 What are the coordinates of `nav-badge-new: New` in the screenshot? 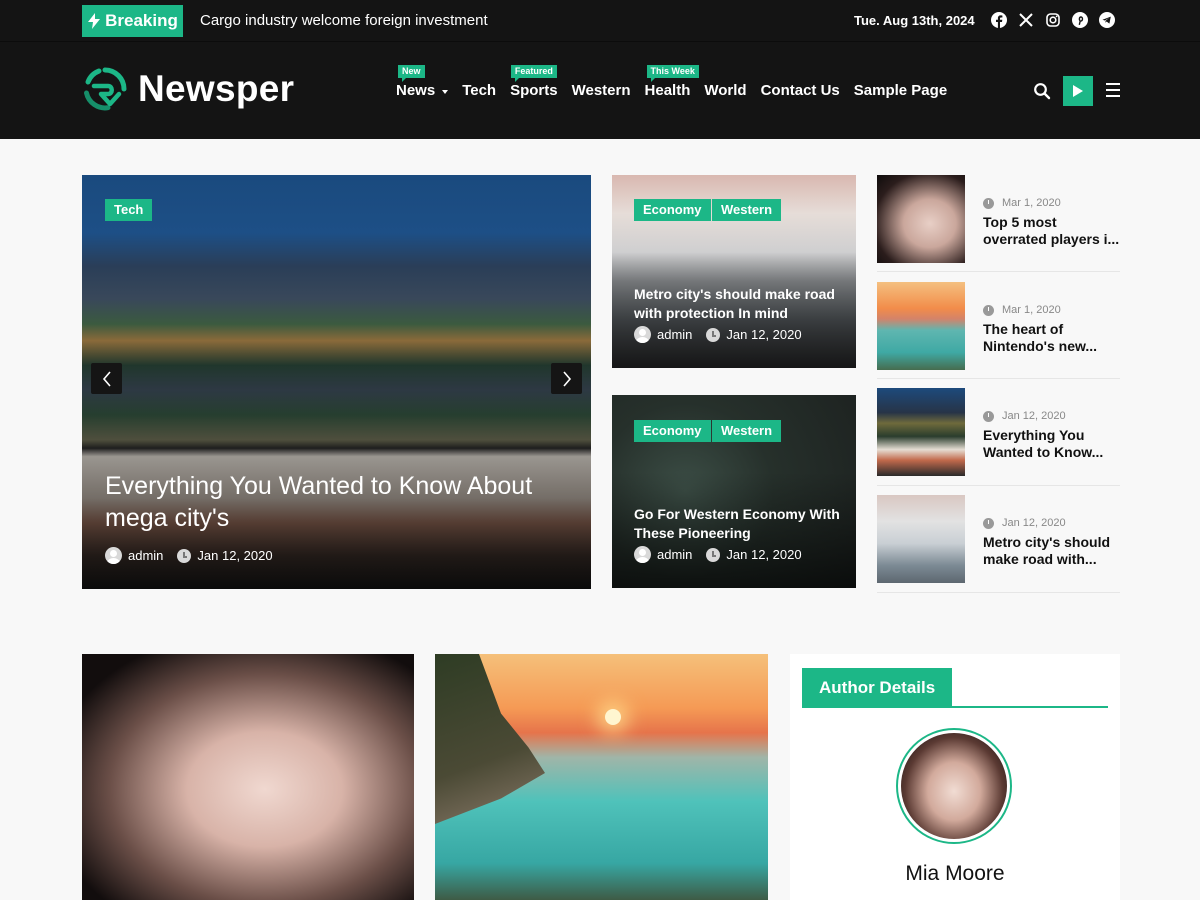 It's located at (411, 73).